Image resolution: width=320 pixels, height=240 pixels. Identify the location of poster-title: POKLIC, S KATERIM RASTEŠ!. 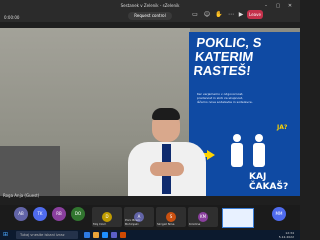
(227, 56).